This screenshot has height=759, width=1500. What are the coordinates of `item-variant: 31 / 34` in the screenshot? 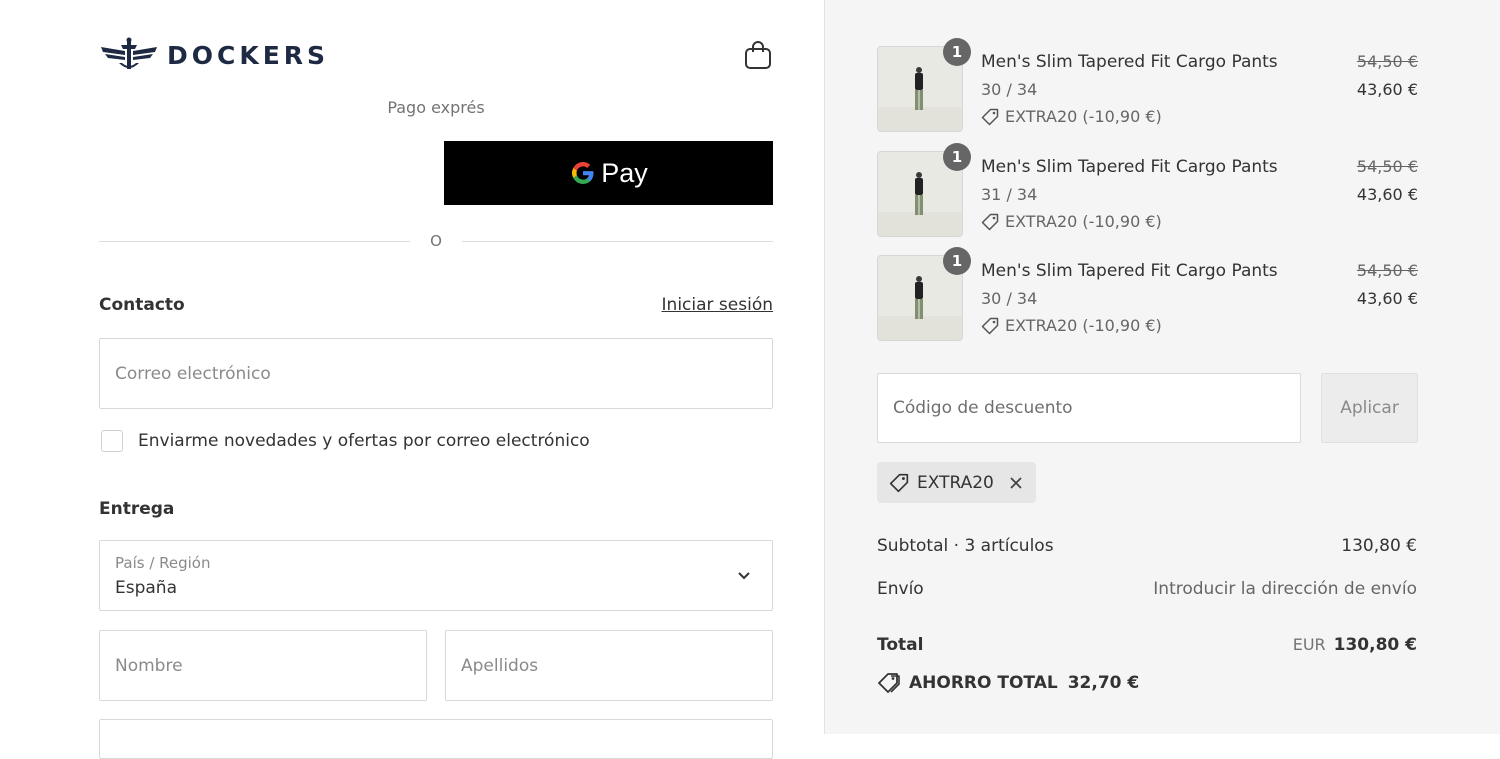 It's located at (1009, 194).